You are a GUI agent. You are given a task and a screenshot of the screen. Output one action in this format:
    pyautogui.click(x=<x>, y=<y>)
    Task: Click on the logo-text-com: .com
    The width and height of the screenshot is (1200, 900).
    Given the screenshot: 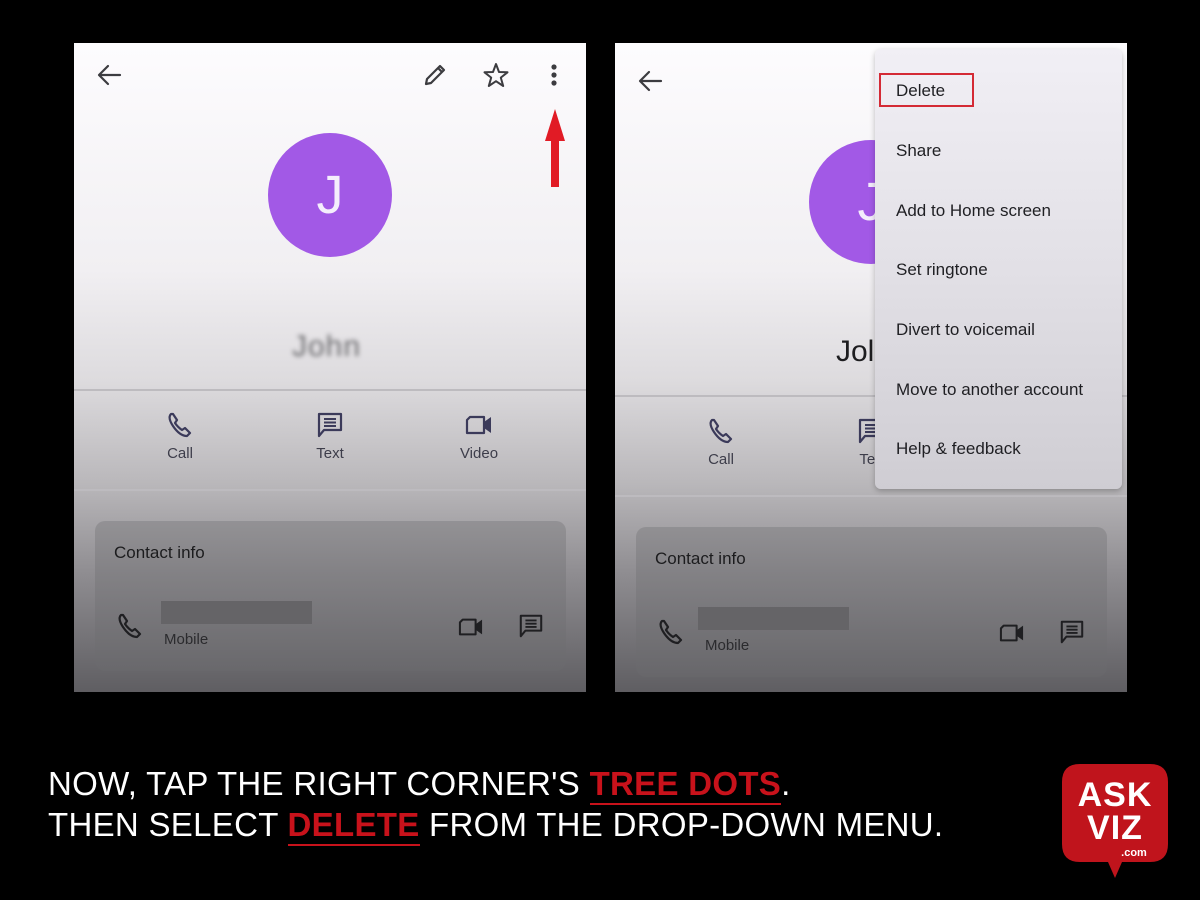 What is the action you would take?
    pyautogui.click(x=1134, y=853)
    